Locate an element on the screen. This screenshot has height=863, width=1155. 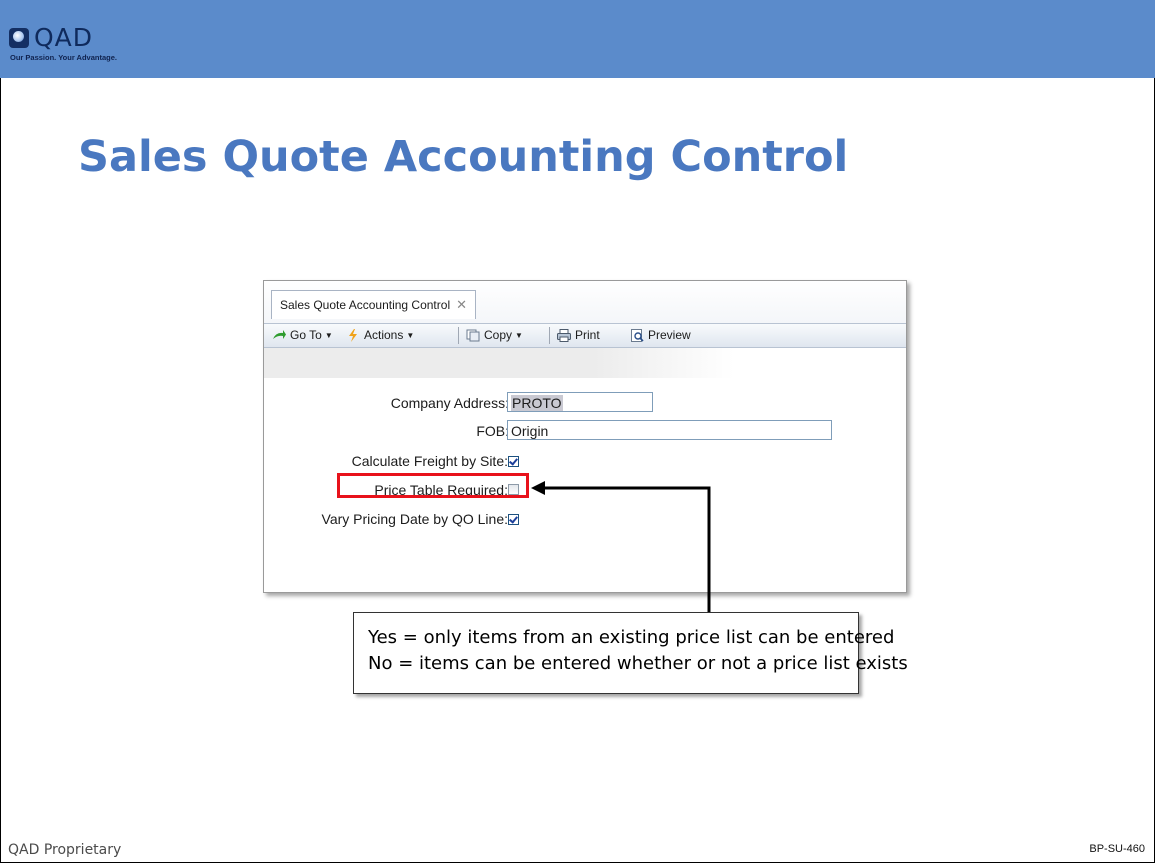
footer-proprietary: QAD Proprietary is located at coordinates (65, 850).